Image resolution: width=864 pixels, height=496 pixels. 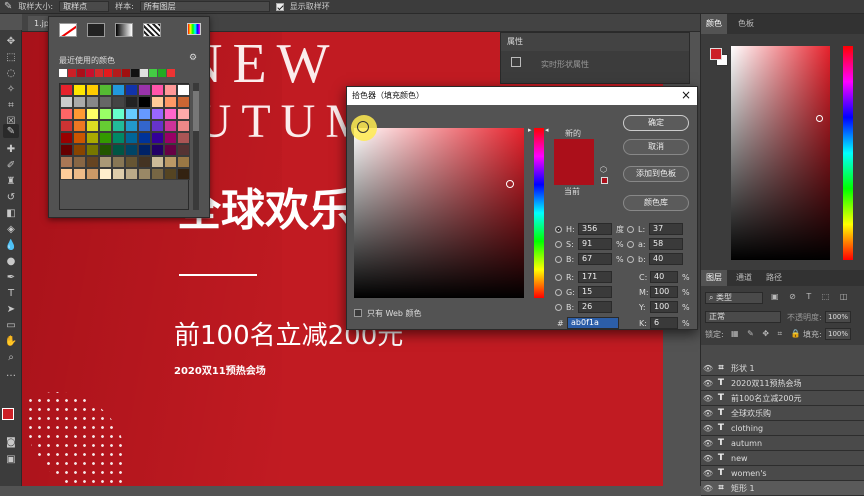 I want to click on color-picker-icon, so click(x=194, y=29).